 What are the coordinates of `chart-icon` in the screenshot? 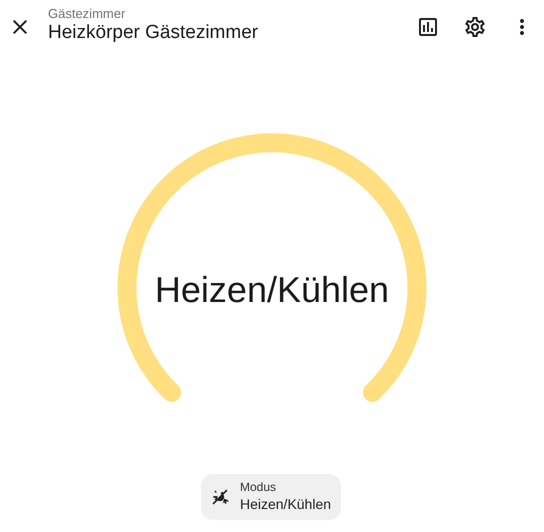 It's located at (428, 27).